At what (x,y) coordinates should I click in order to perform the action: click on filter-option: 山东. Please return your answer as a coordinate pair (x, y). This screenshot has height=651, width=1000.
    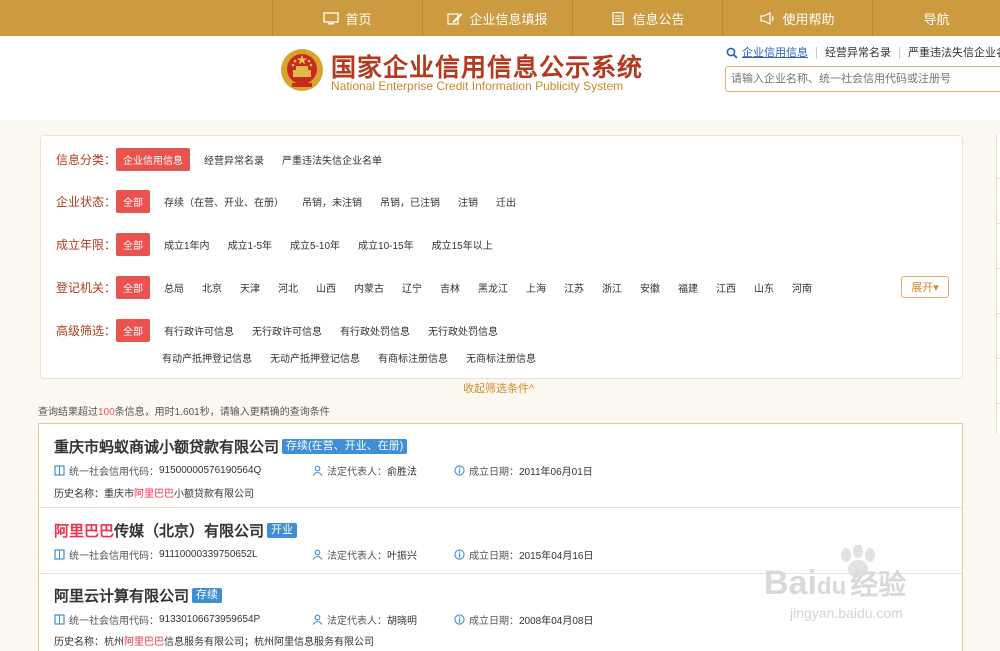
    Looking at the image, I should click on (764, 287).